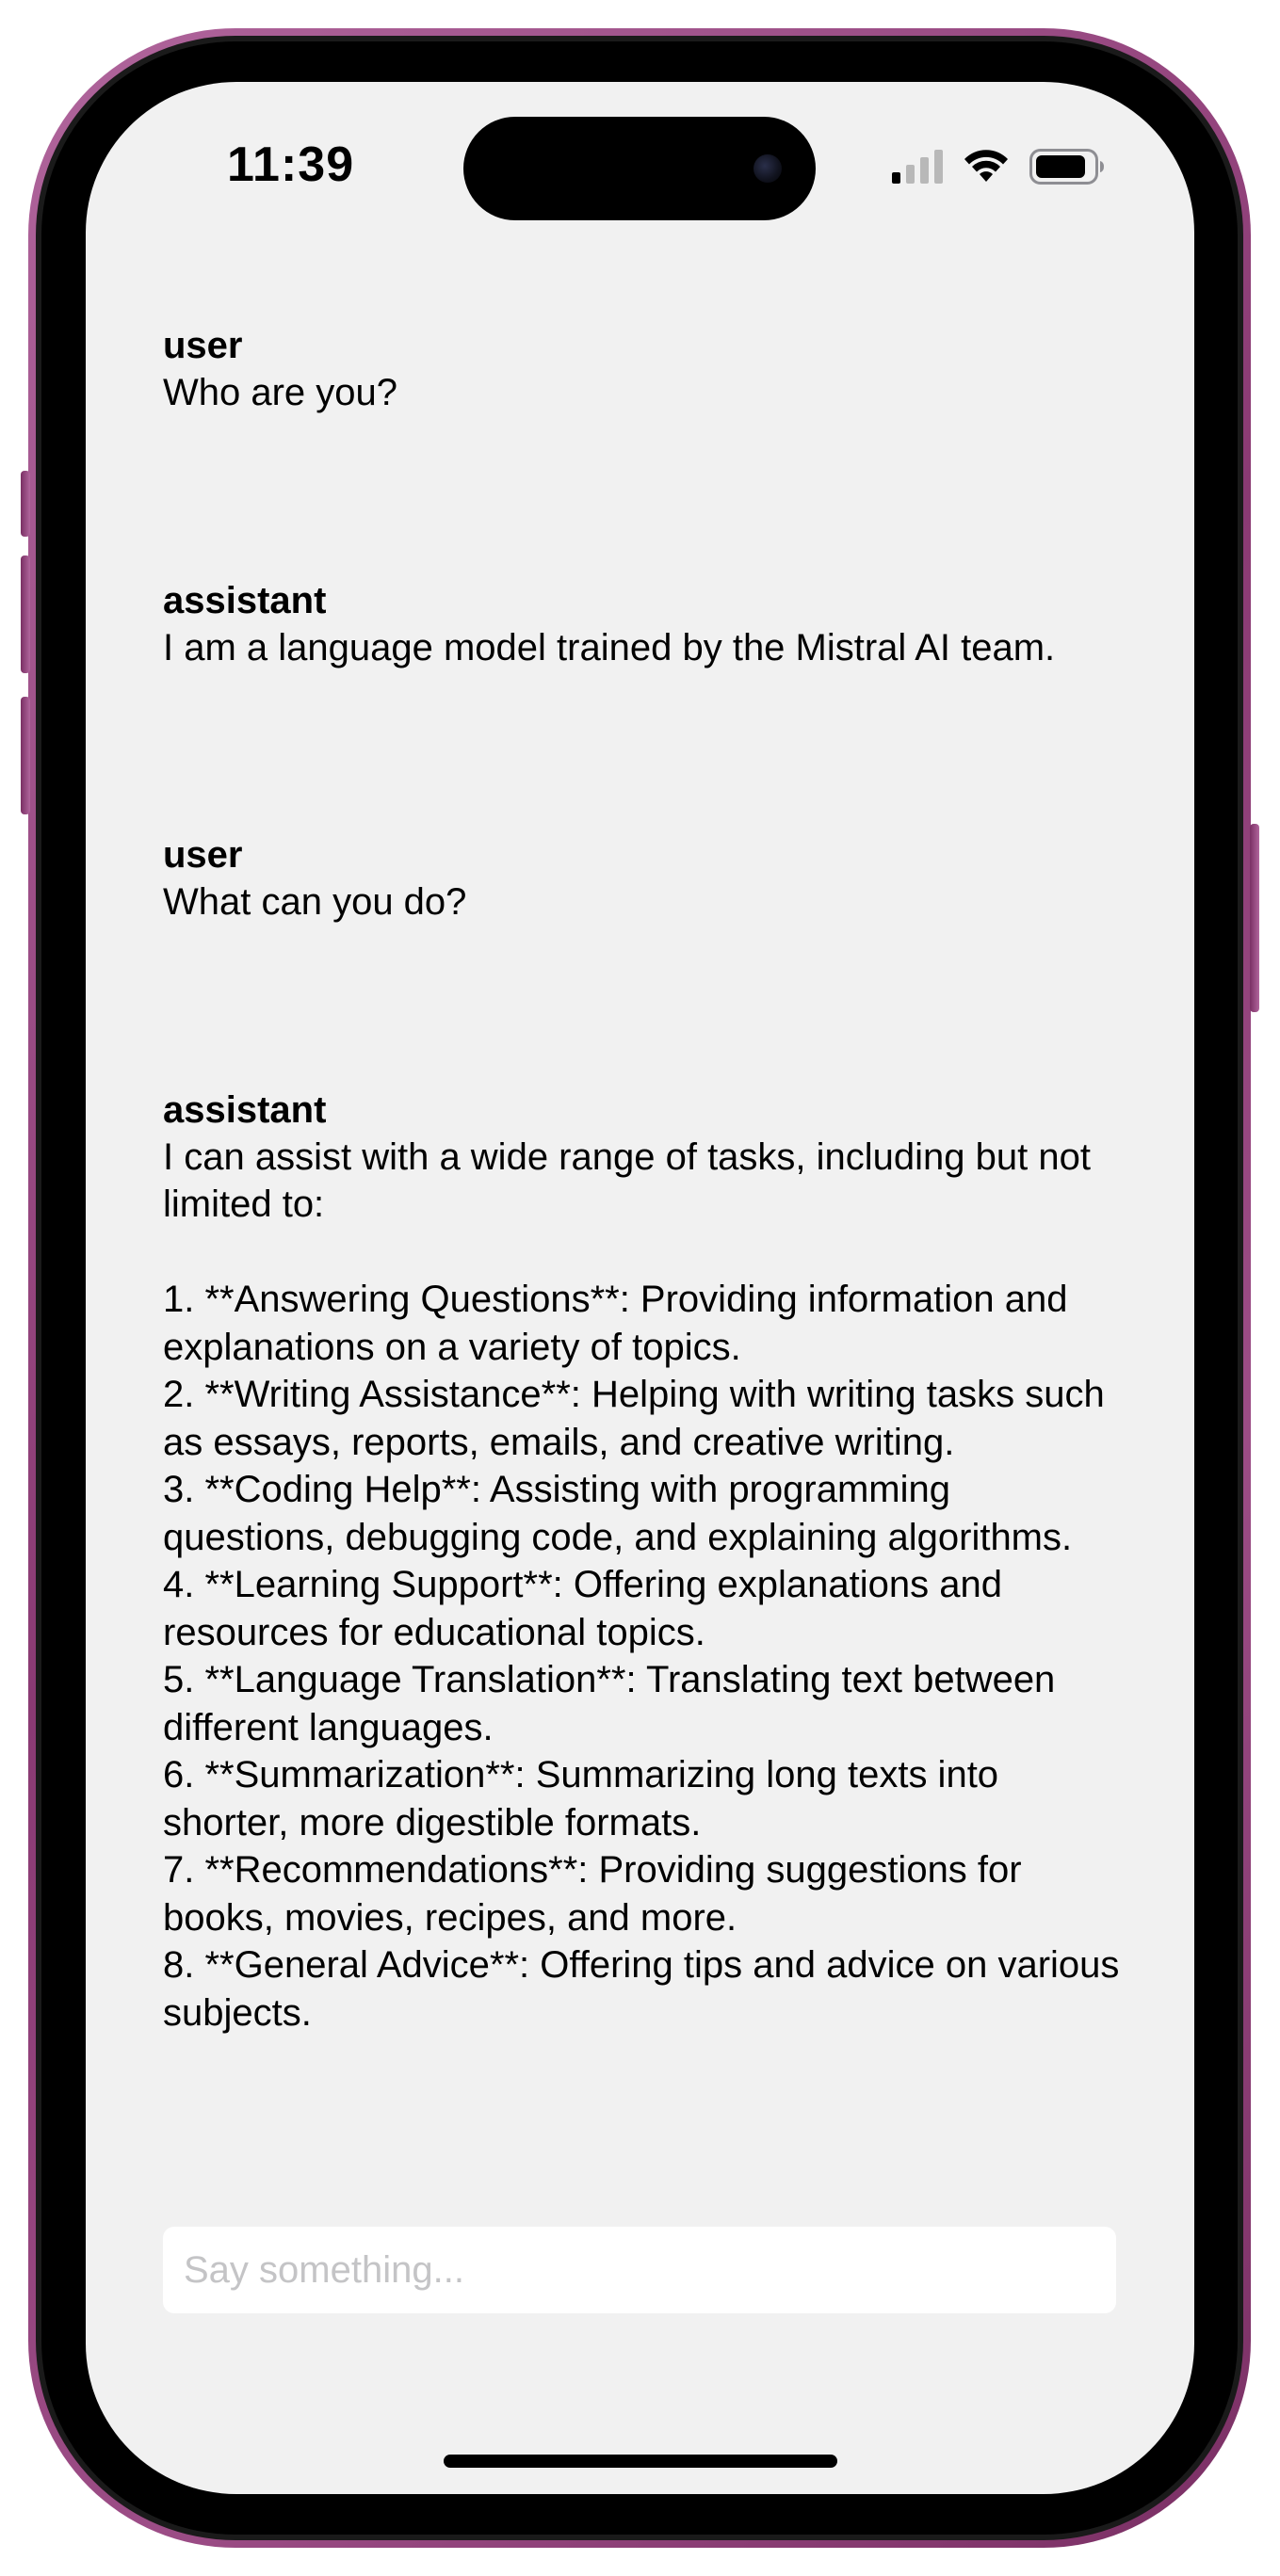 The width and height of the screenshot is (1280, 2576). What do you see at coordinates (1255, 918) in the screenshot?
I see `power-button` at bounding box center [1255, 918].